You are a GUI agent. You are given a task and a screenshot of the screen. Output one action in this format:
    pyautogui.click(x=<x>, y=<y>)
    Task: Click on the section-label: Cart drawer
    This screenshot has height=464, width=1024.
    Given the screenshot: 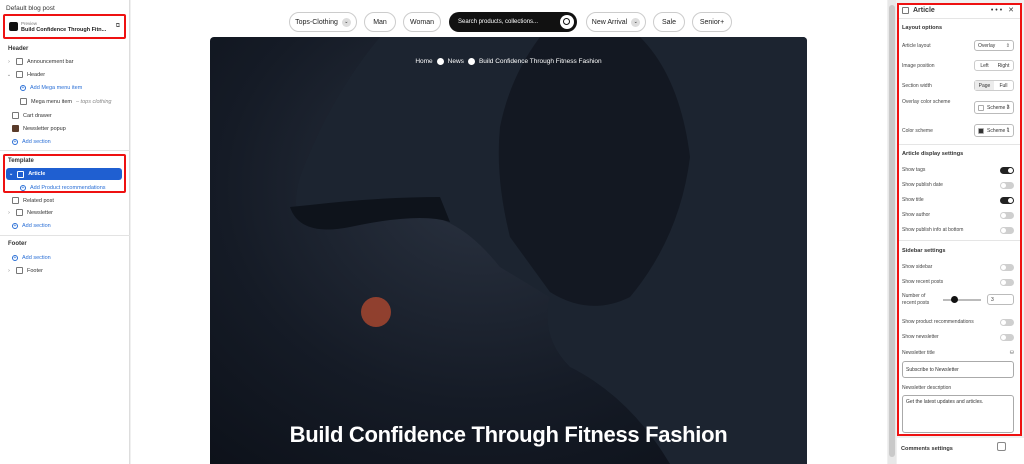 What is the action you would take?
    pyautogui.click(x=37, y=115)
    